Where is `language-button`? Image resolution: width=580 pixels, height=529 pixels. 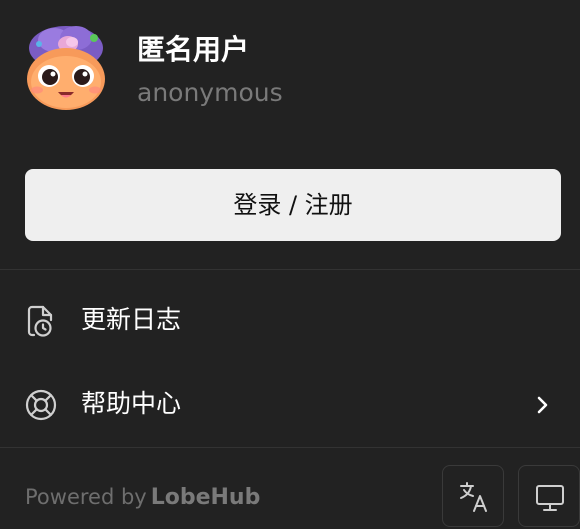
language-button is located at coordinates (473, 496).